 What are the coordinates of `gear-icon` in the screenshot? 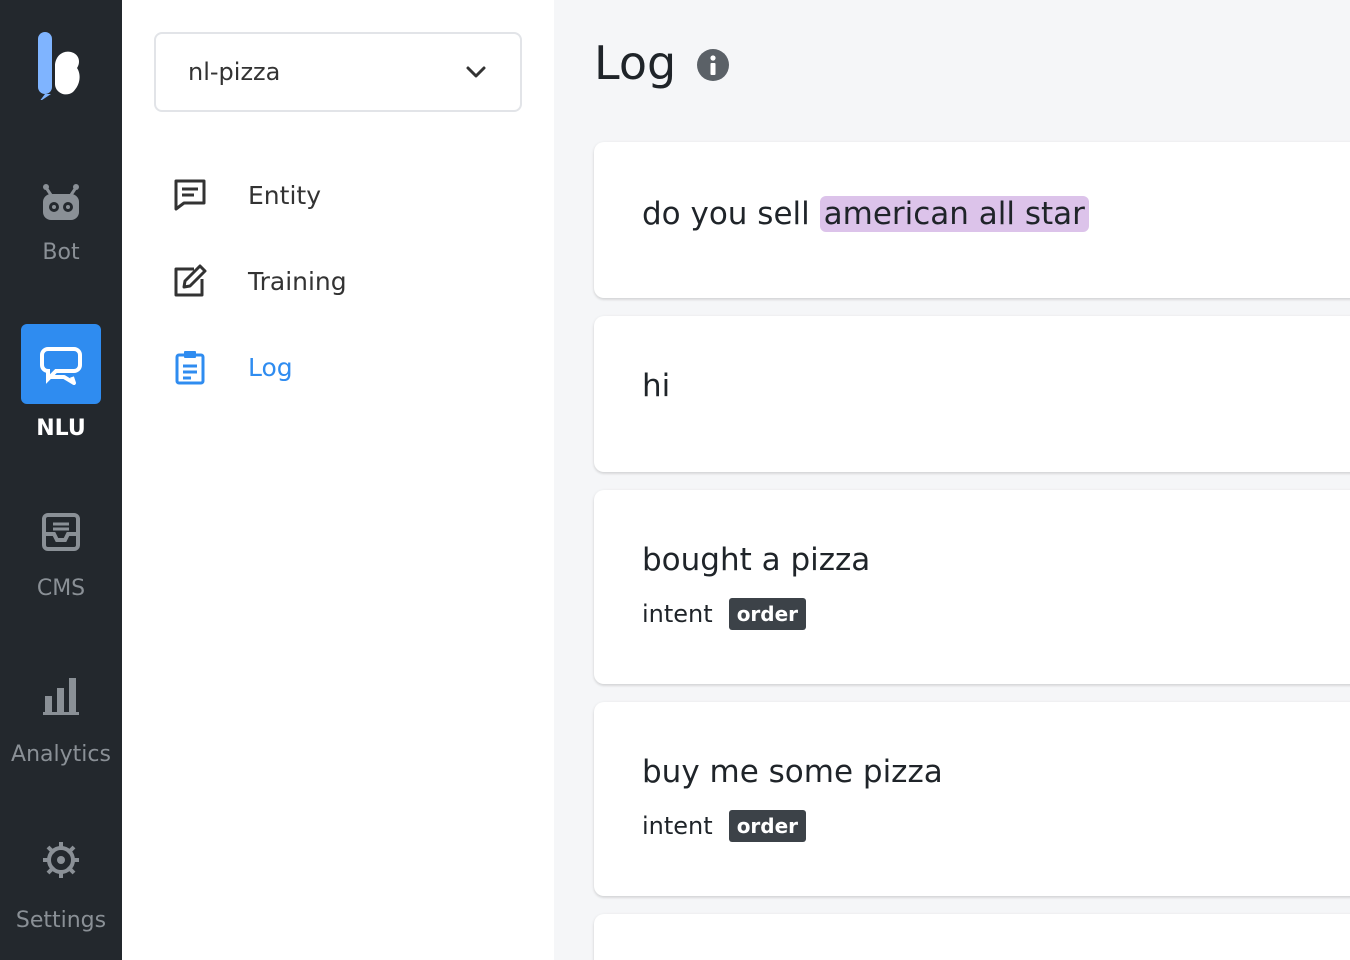 It's located at (61, 860).